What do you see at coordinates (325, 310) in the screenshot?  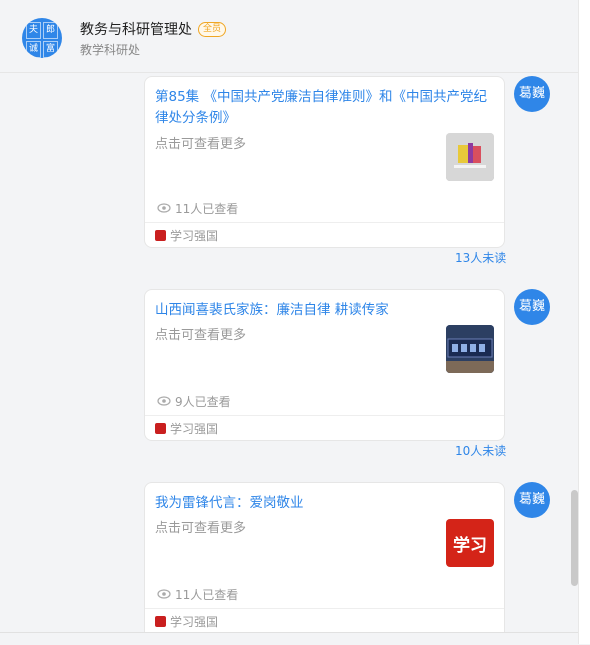 I see `message-title: 山西闻喜裴氏家族：廉洁自律 耕读传家` at bounding box center [325, 310].